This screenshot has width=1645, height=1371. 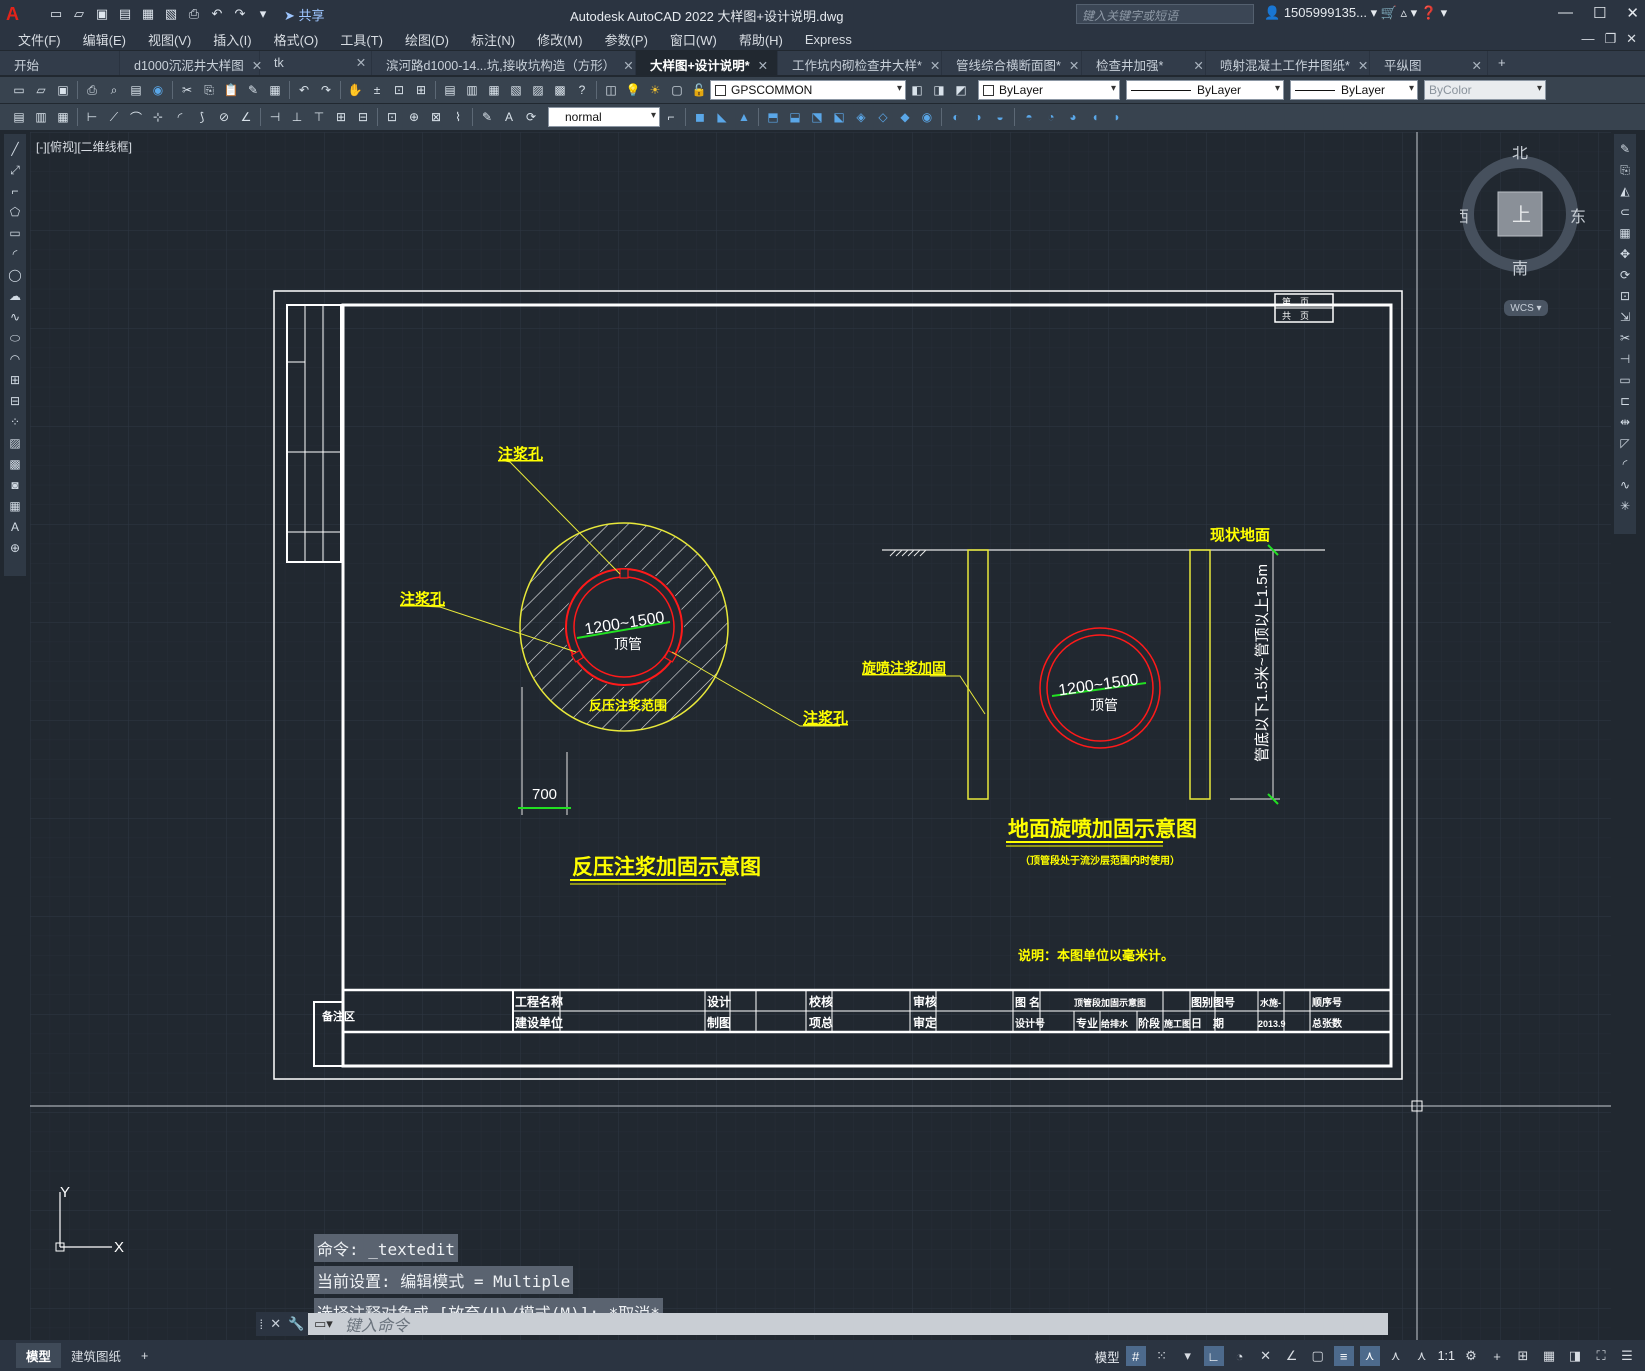 I want to click on linetype-dropdown: ByLayer ▾, so click(x=1205, y=90).